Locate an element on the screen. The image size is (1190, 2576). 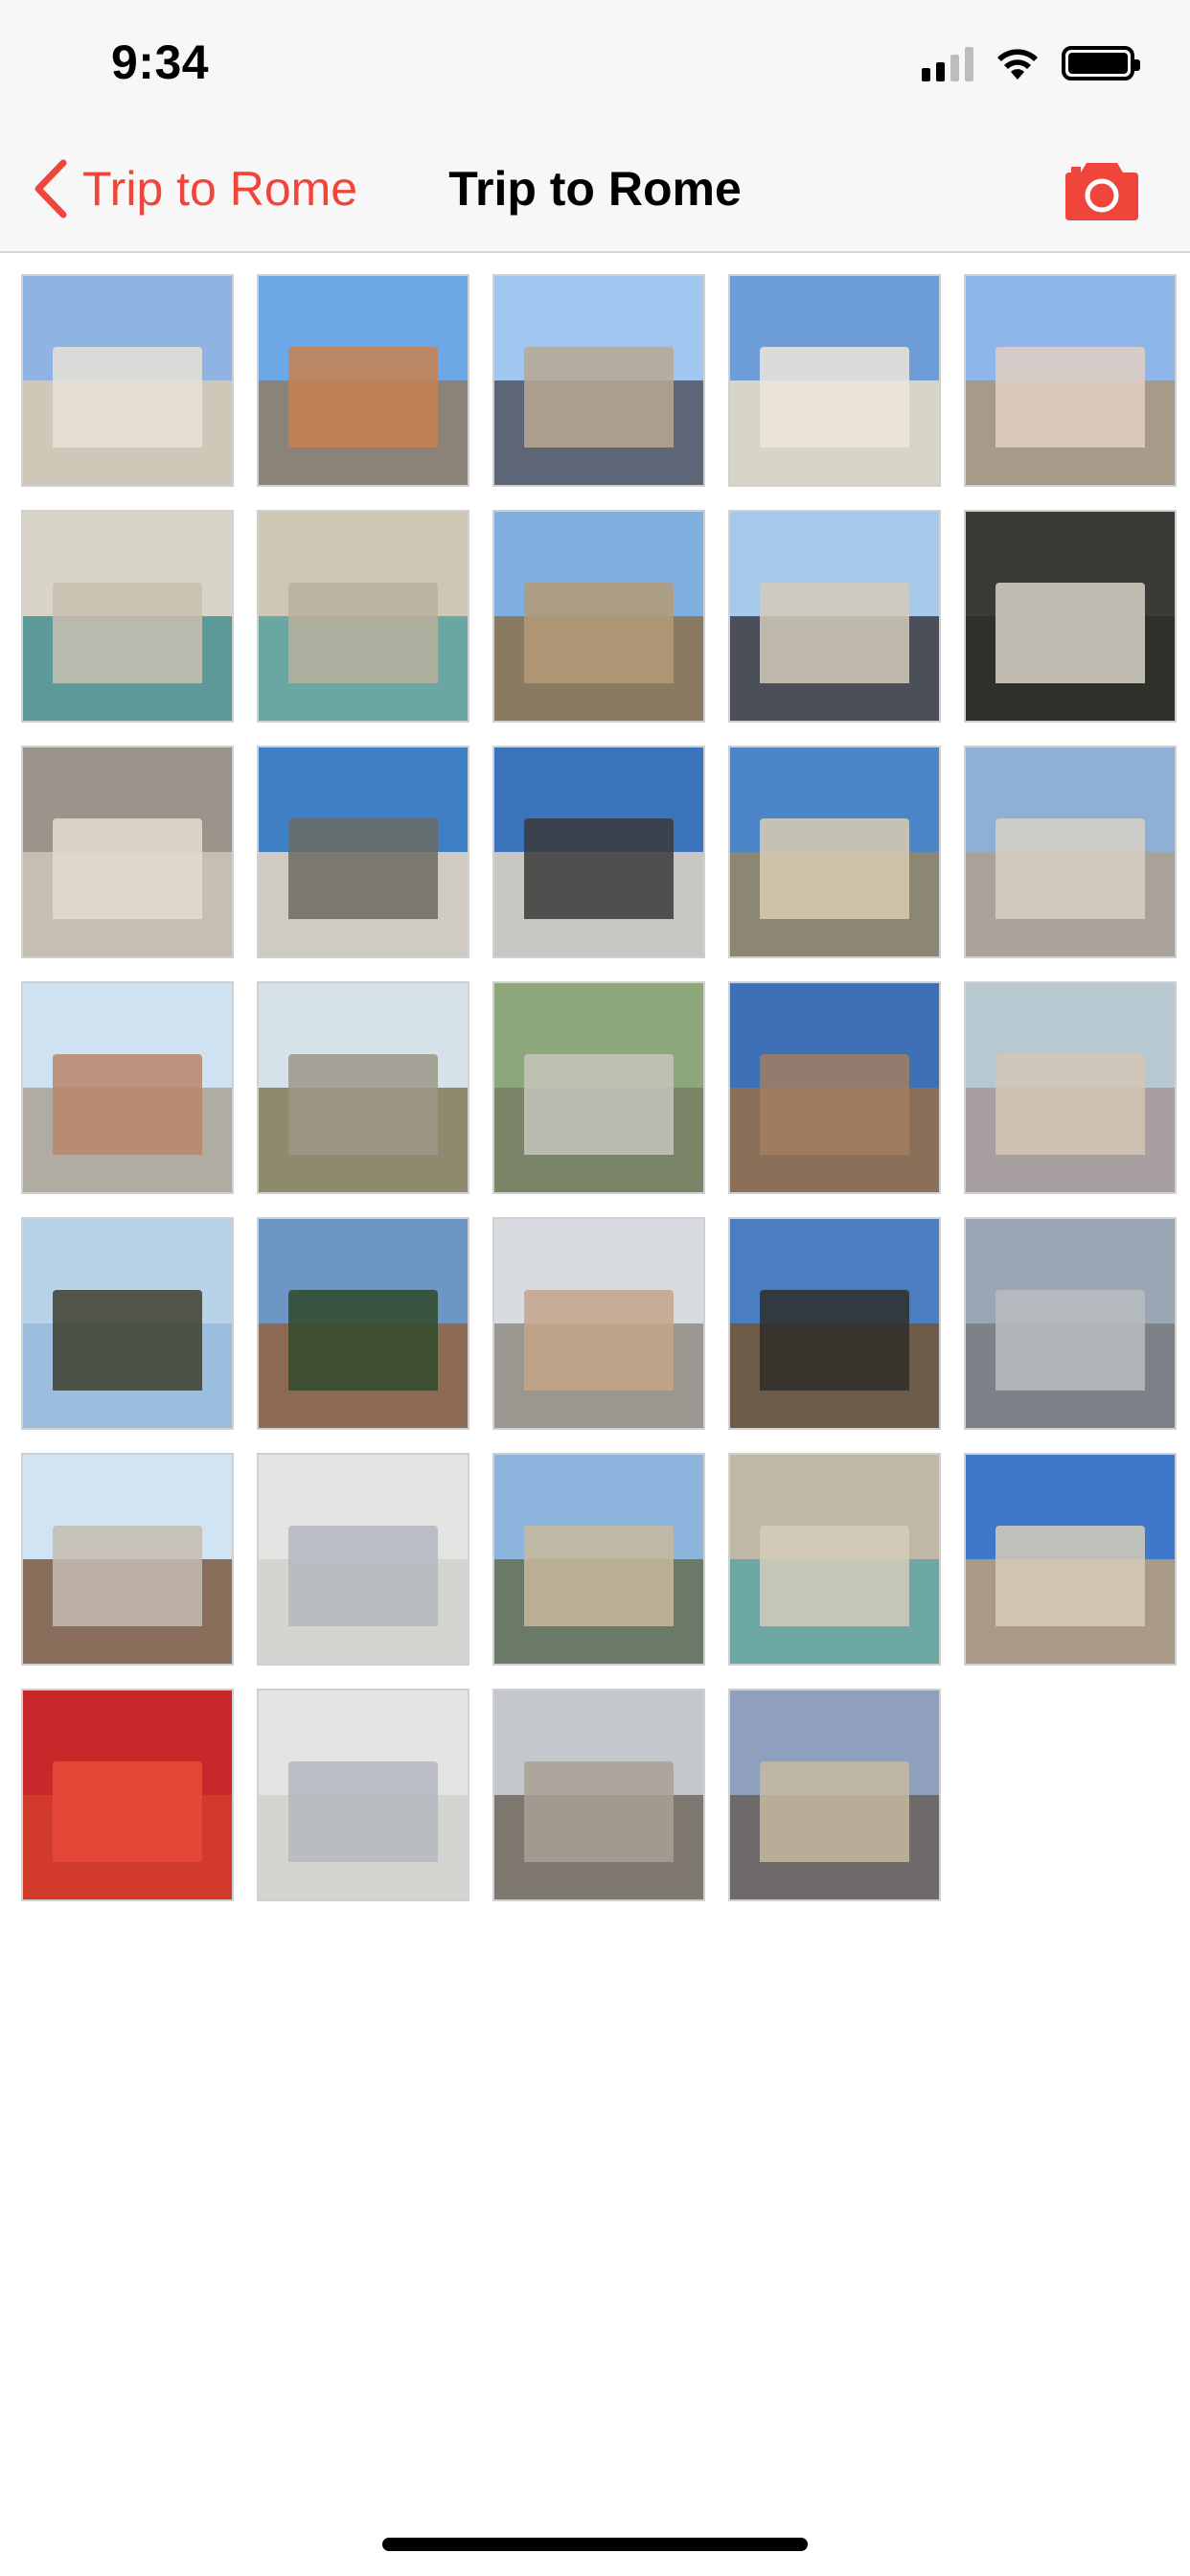
status-icons is located at coordinates (1031, 63).